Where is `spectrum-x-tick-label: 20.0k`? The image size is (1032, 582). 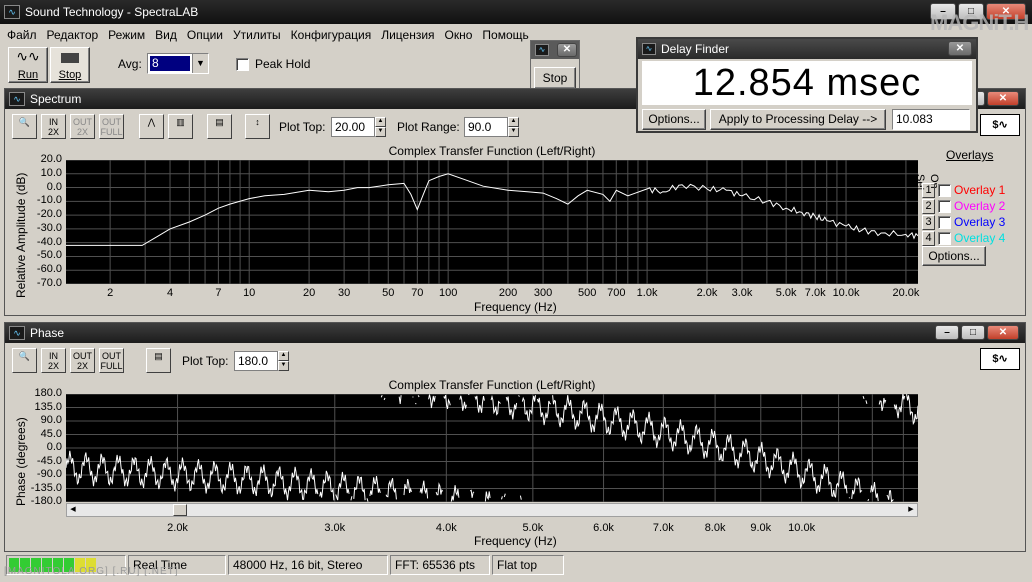
spectrum-x-tick-label: 20.0k is located at coordinates (906, 293).